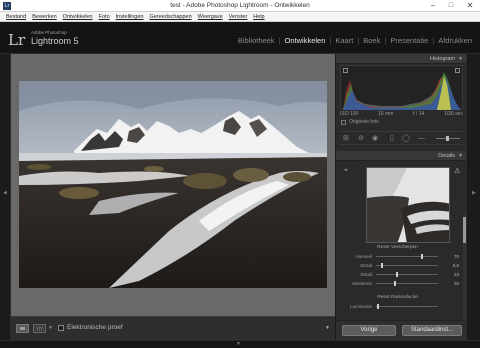  What do you see at coordinates (421, 139) in the screenshot?
I see `adjustment-brush-icon: —` at bounding box center [421, 139].